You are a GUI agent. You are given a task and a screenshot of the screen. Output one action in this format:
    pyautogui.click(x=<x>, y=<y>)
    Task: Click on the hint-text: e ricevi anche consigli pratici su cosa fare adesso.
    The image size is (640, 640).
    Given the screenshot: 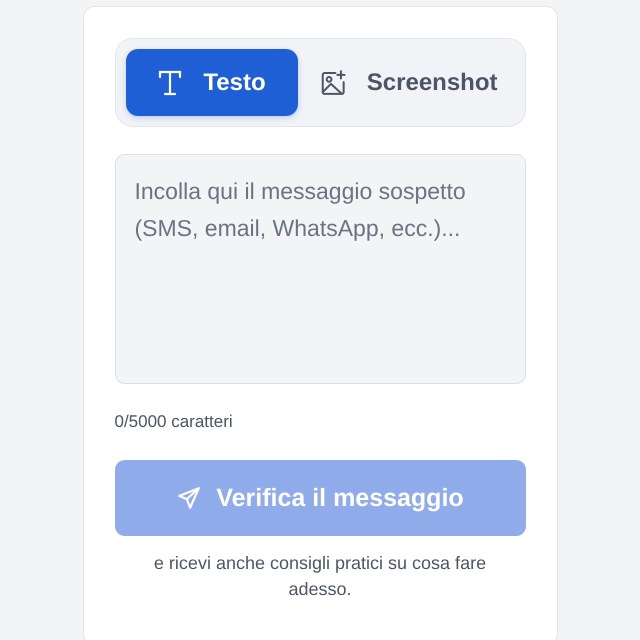 What is the action you would take?
    pyautogui.click(x=320, y=576)
    